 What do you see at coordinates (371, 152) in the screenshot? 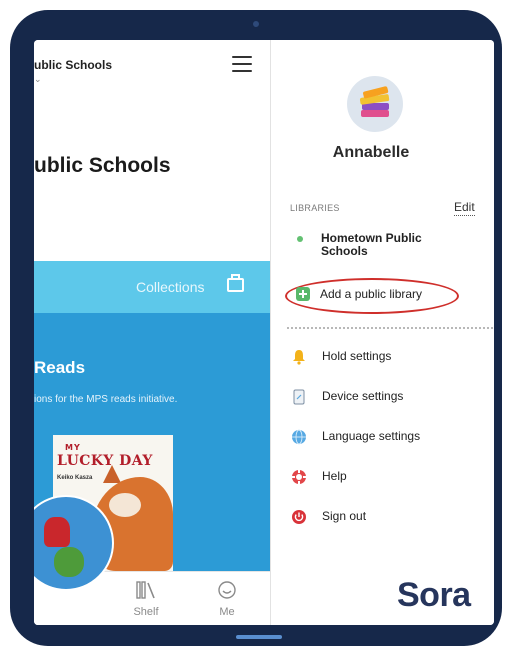
I see `user-name: Annabelle` at bounding box center [371, 152].